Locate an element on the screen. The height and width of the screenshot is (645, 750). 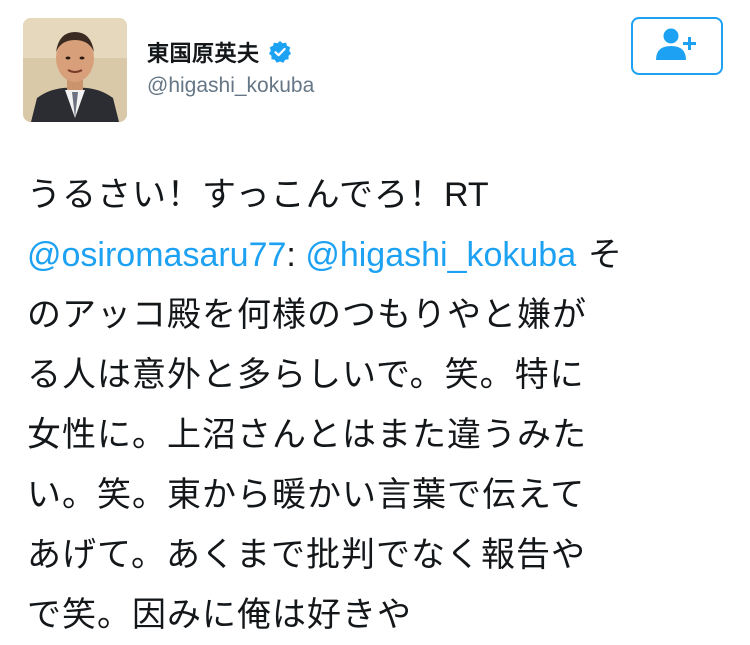
mention-link: @osiromasaru77 is located at coordinates (156, 255).